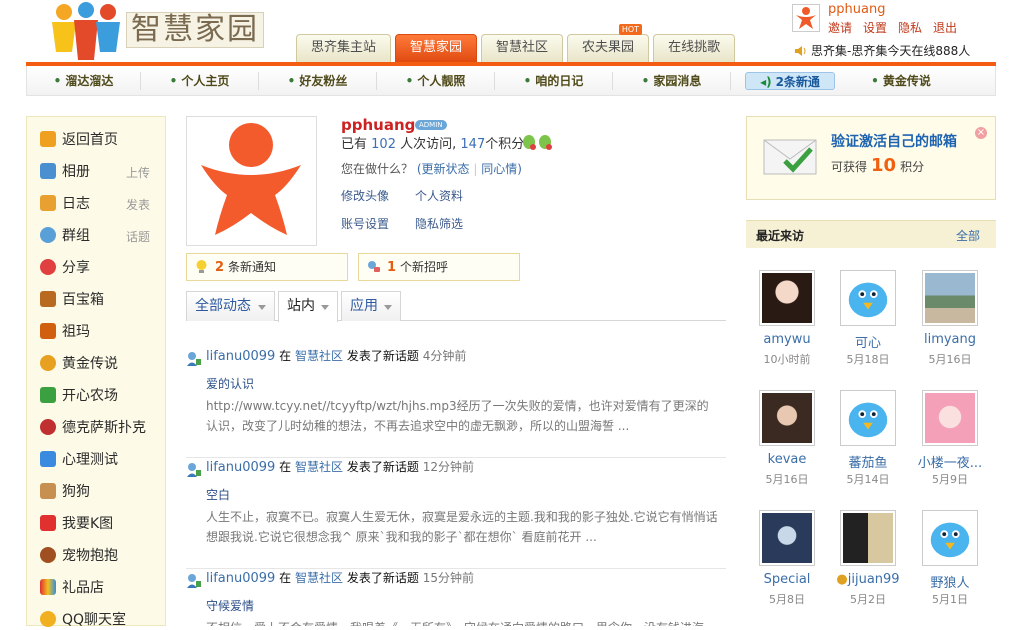 The height and width of the screenshot is (630, 1012). Describe the element at coordinates (439, 223) in the screenshot. I see `privacy-filter-link: 隐私筛选` at that location.